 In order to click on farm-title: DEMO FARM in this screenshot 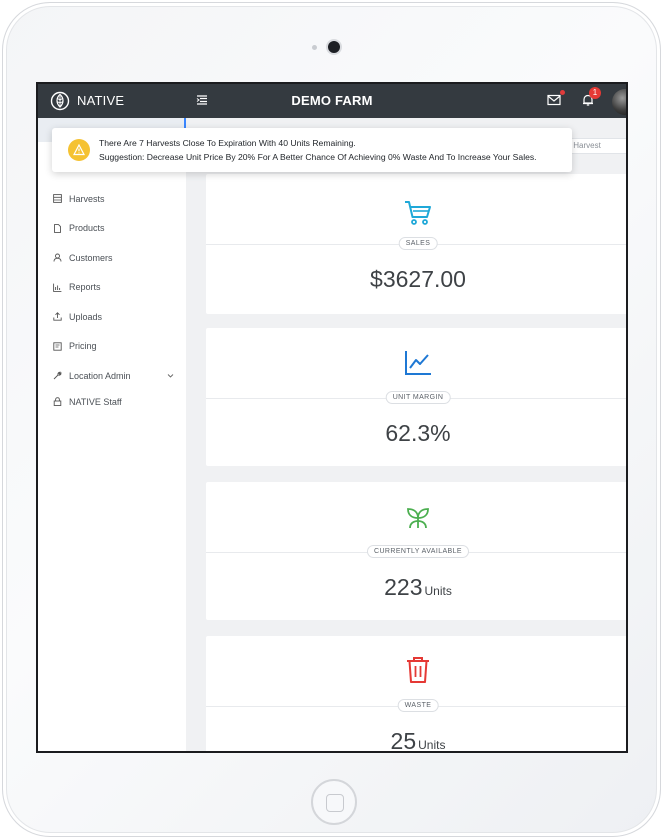, I will do `click(332, 100)`.